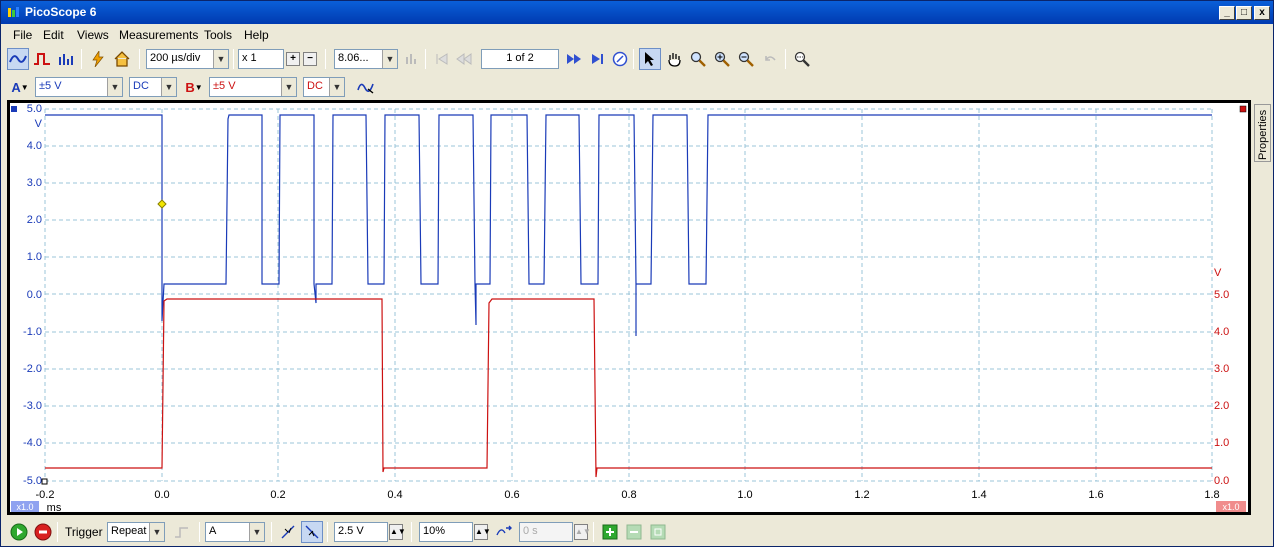 The width and height of the screenshot is (1274, 547). Describe the element at coordinates (574, 59) in the screenshot. I see `next-buffer-icon` at that location.